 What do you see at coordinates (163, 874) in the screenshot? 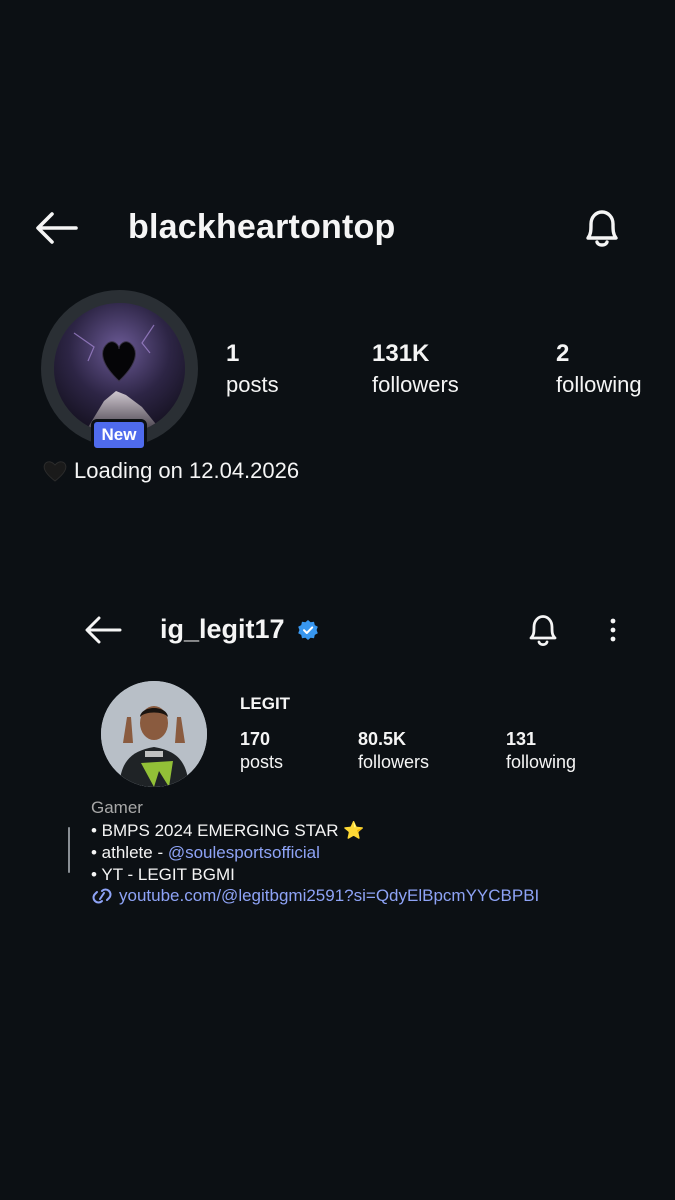
I see `bio-line: • YT - LEGIT BGMI` at bounding box center [163, 874].